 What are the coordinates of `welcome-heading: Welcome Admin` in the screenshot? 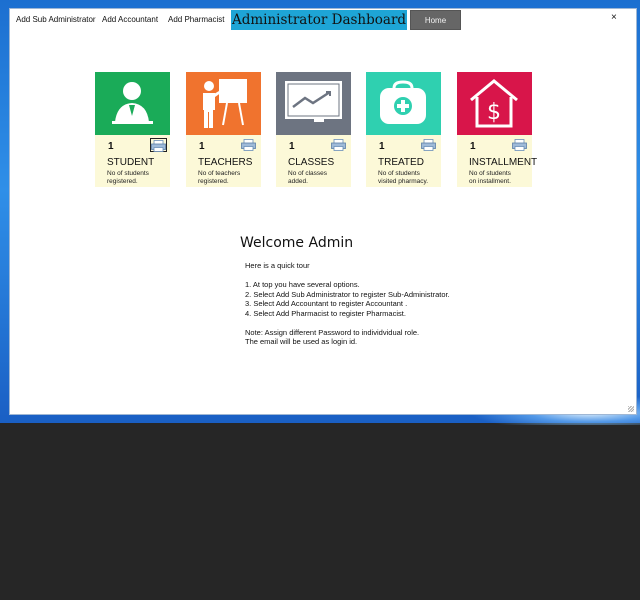 It's located at (297, 243).